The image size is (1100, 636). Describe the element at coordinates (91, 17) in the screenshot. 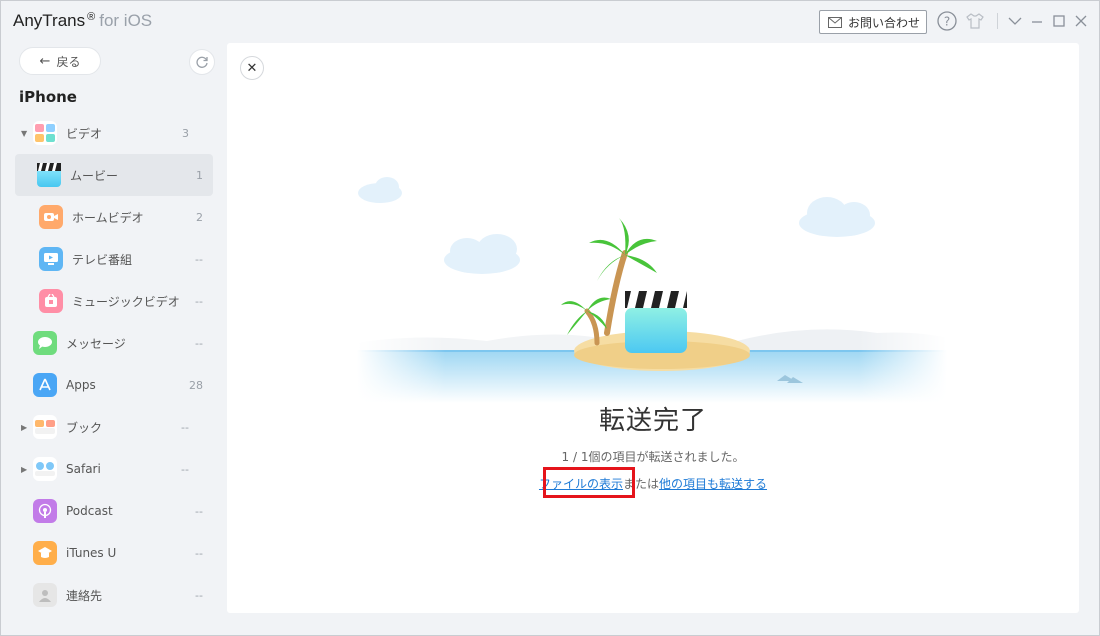

I see `registered-mark: ®` at that location.